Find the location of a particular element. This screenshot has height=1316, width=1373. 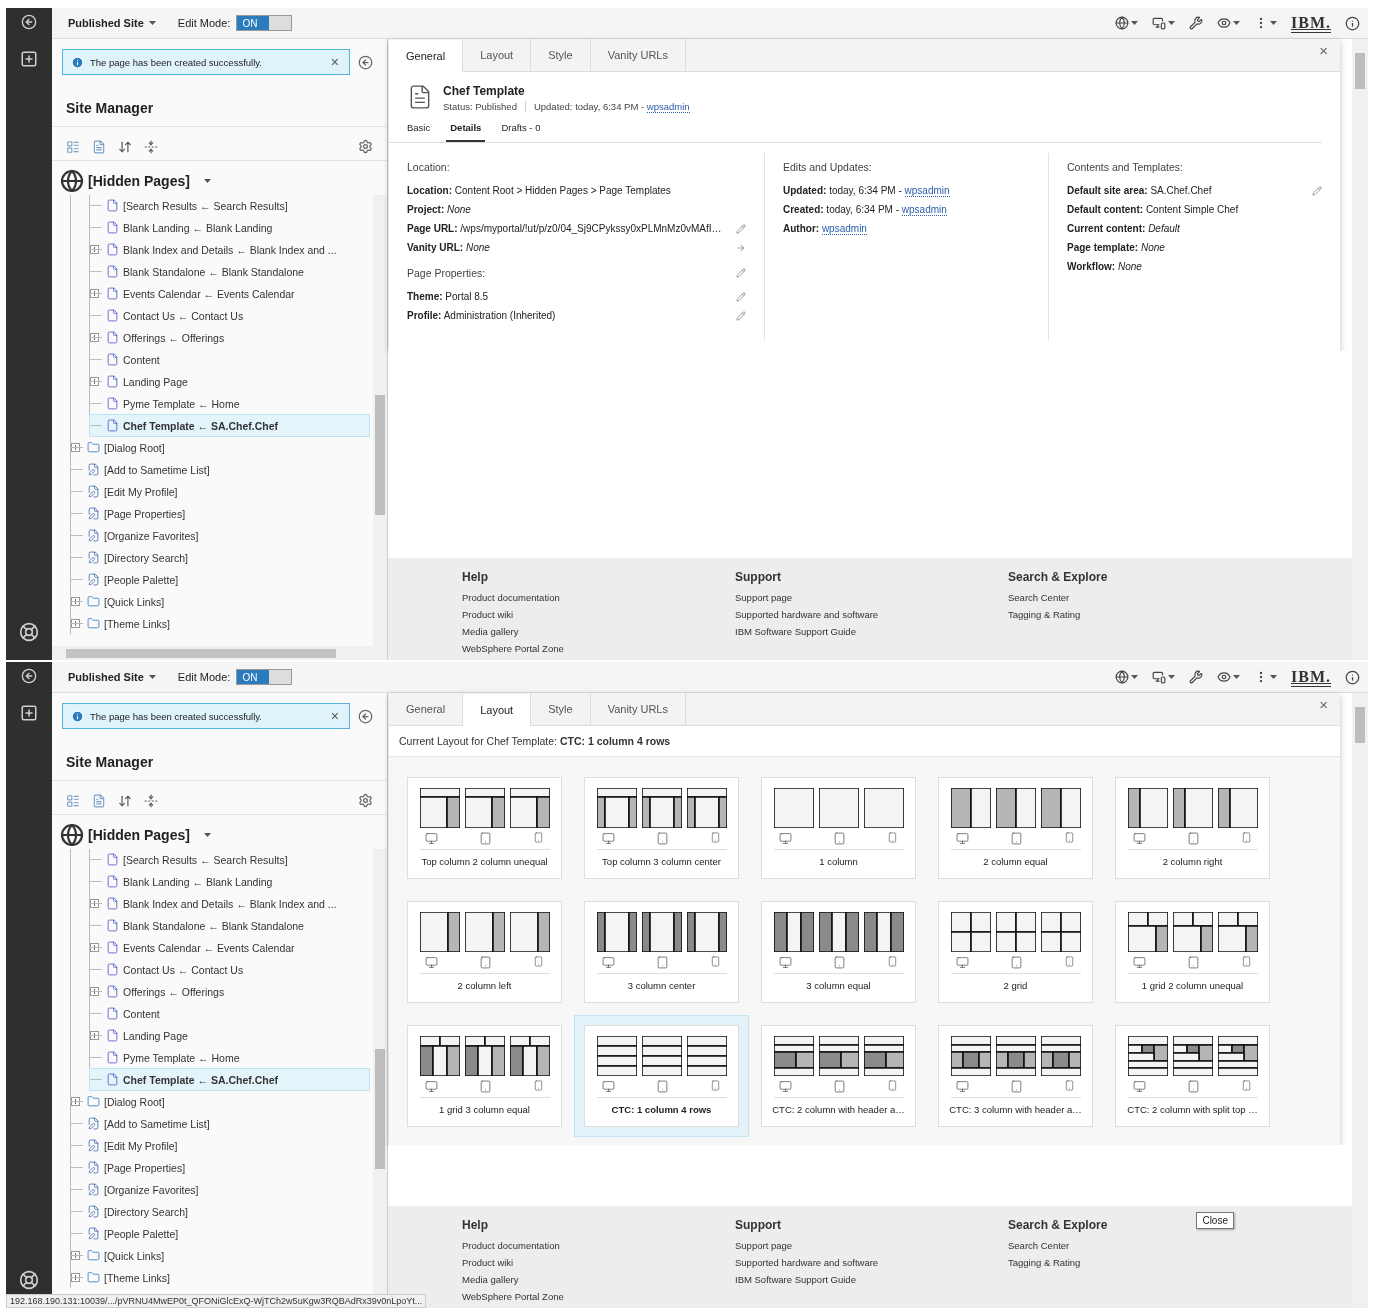

layout-card: 1 column is located at coordinates (838, 828).